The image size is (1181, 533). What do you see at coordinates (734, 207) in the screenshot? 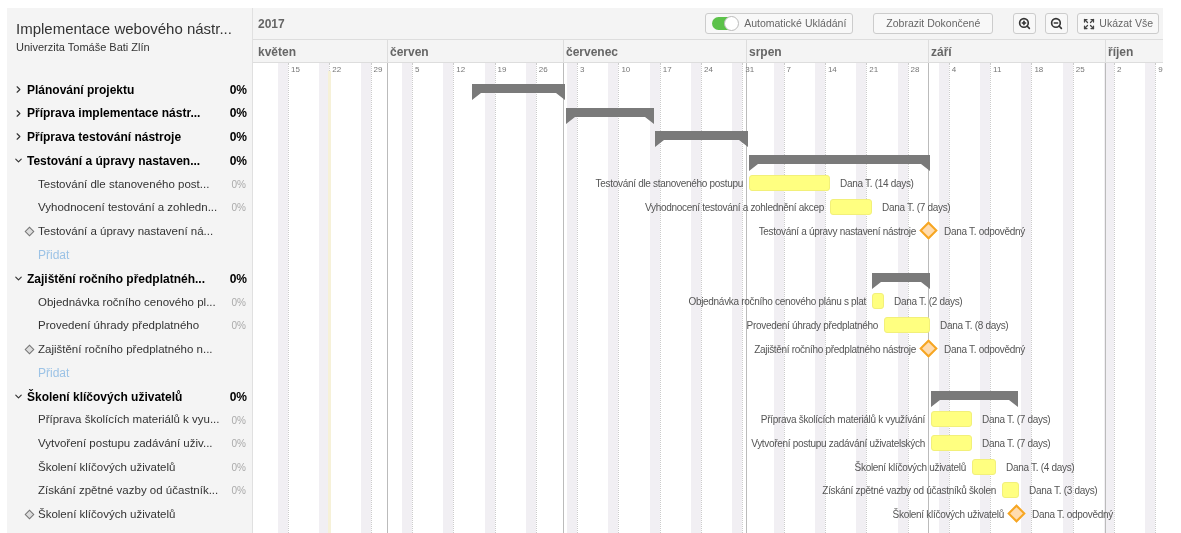
I see `bar-label: Vyhodnocení testování a zohlednění akcep` at bounding box center [734, 207].